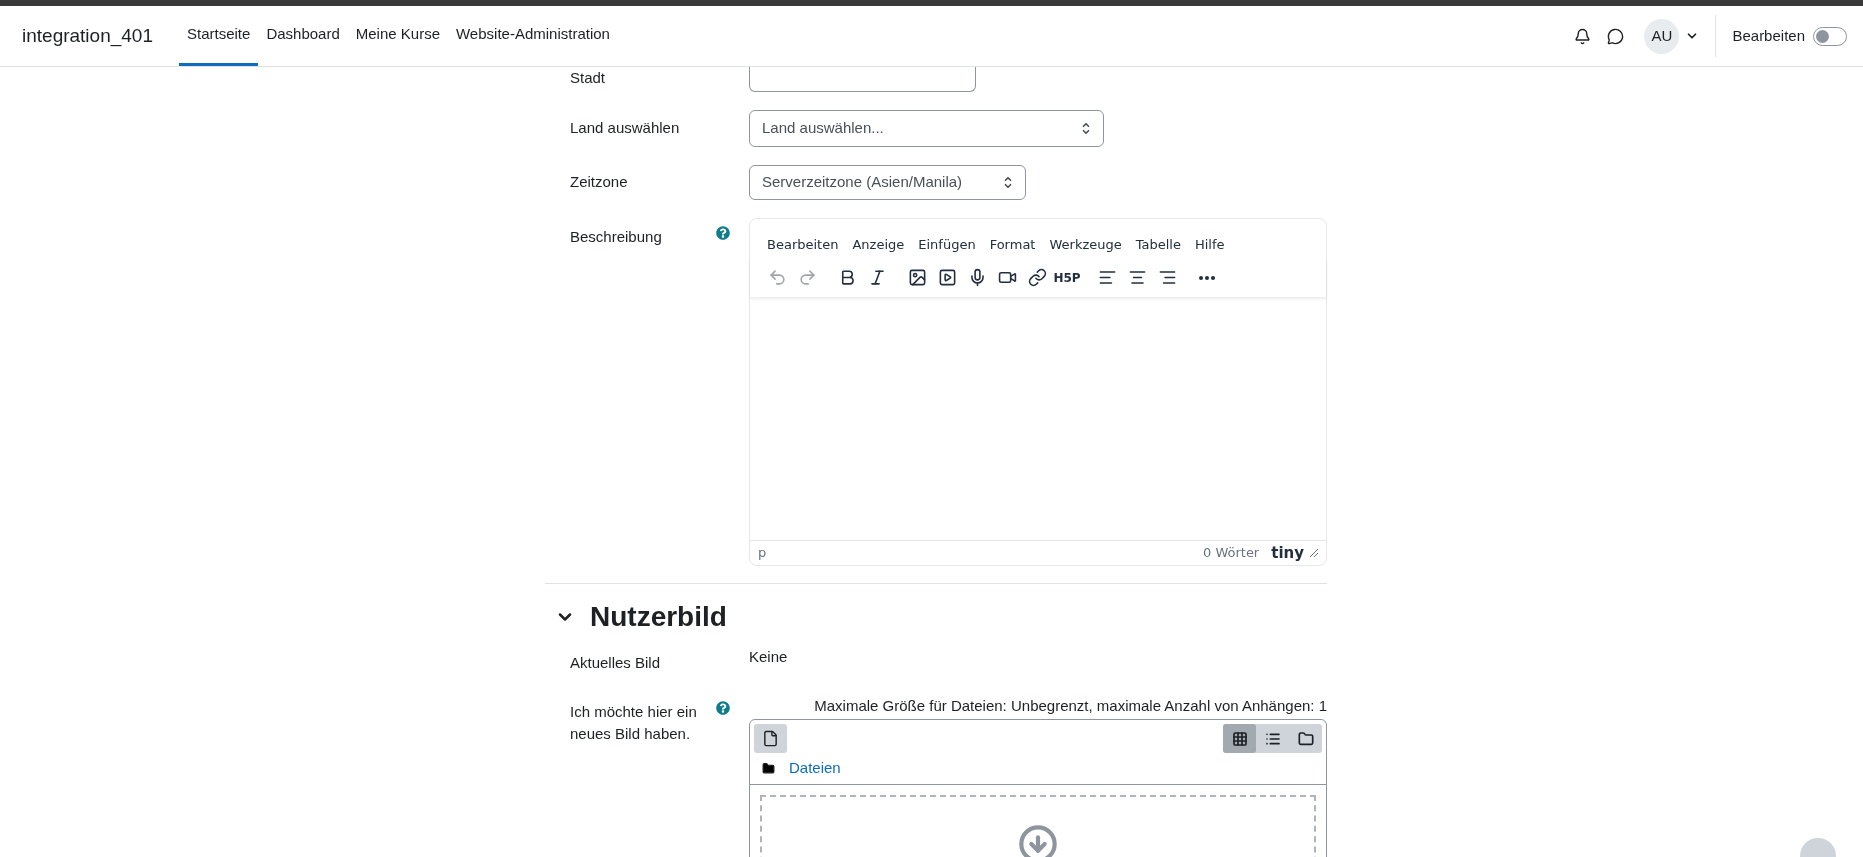 The image size is (1863, 857). I want to click on redo-icon, so click(807, 277).